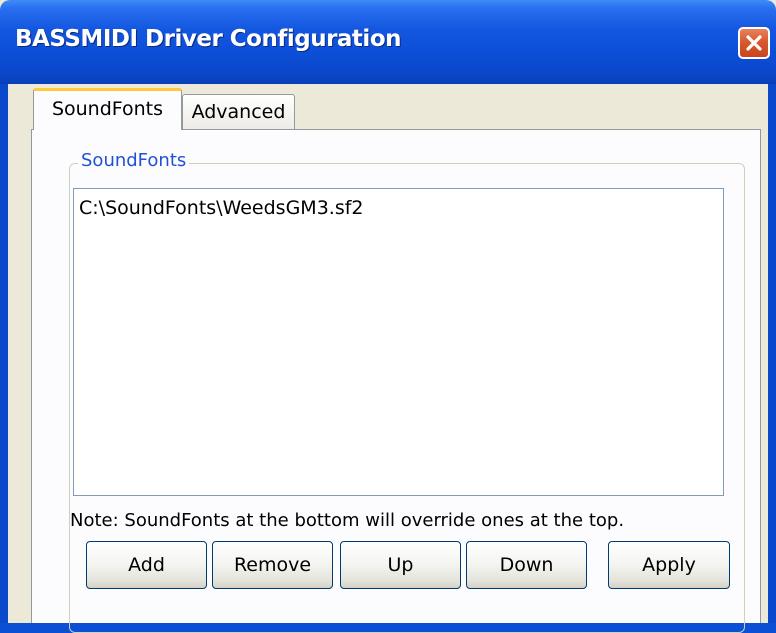  I want to click on tab-soundfonts: SoundFonts, so click(107, 109).